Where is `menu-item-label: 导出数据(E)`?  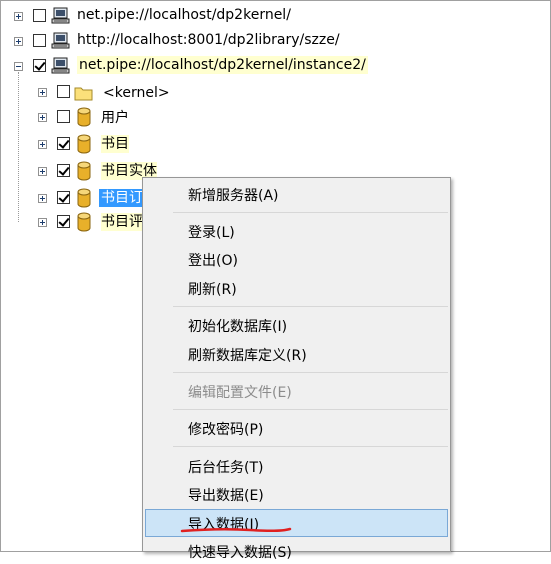
menu-item-label: 导出数据(E) is located at coordinates (226, 496).